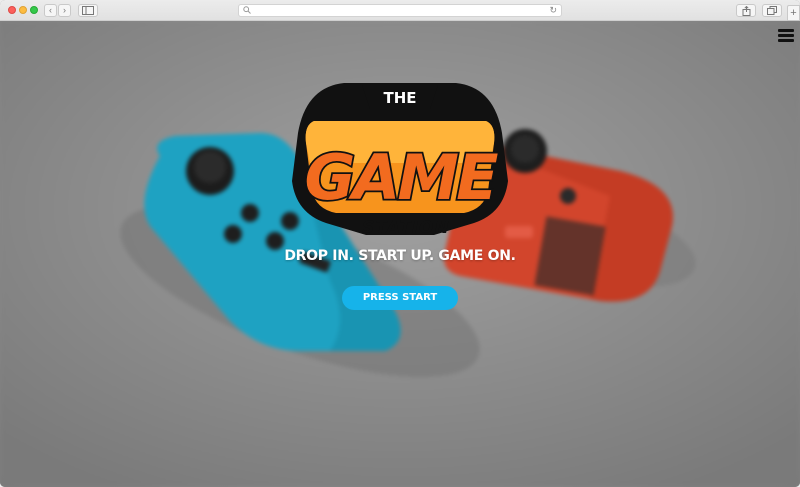  What do you see at coordinates (34, 10) in the screenshot?
I see `zoom-window-button` at bounding box center [34, 10].